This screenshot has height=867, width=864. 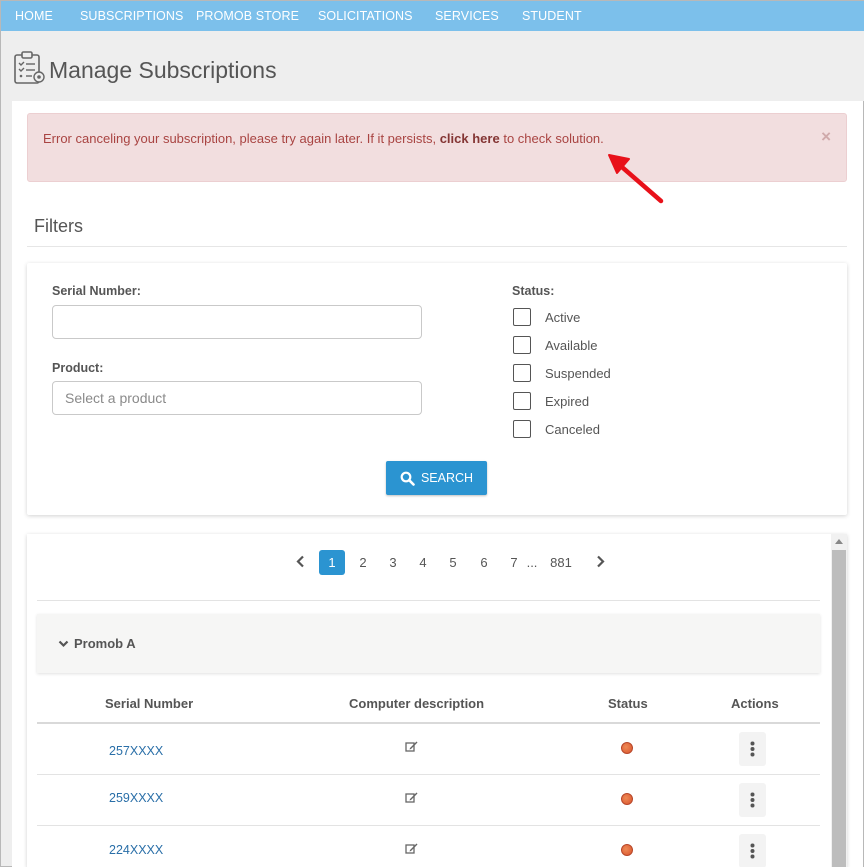 I want to click on expired-checkbox, so click(x=522, y=401).